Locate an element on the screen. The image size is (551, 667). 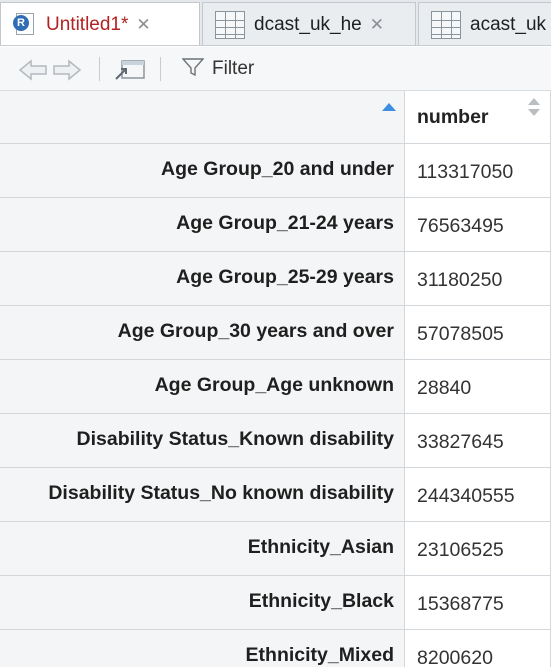
table-row: Age Group_Age unknown 28840 is located at coordinates (275, 387).